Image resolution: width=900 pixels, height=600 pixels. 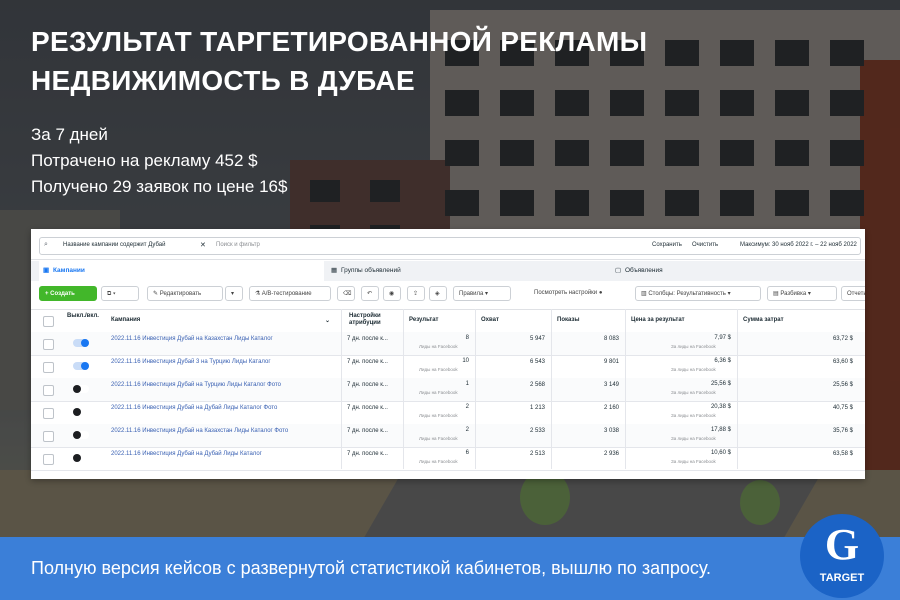 What do you see at coordinates (181, 271) in the screenshot?
I see `tab-campaigns: ▣ Кампании` at bounding box center [181, 271].